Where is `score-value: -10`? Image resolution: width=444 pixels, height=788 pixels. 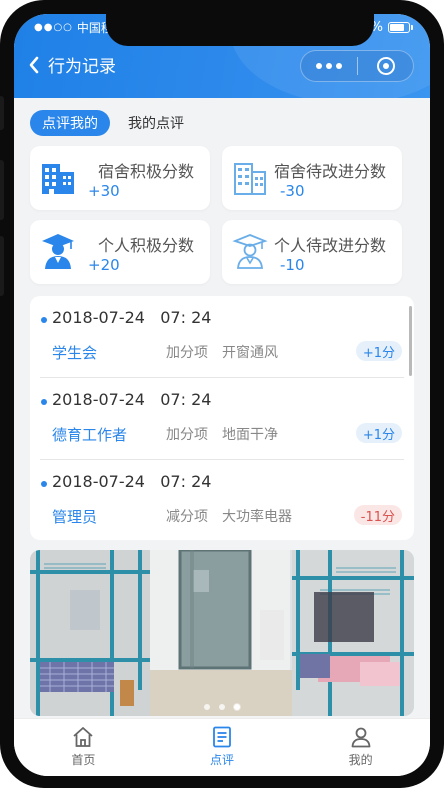 score-value: -10 is located at coordinates (292, 265).